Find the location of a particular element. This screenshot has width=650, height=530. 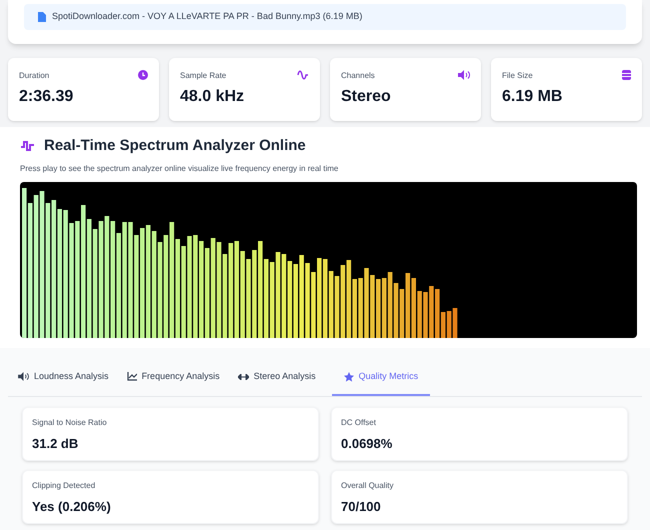

left-right-arrow-icon is located at coordinates (243, 377).